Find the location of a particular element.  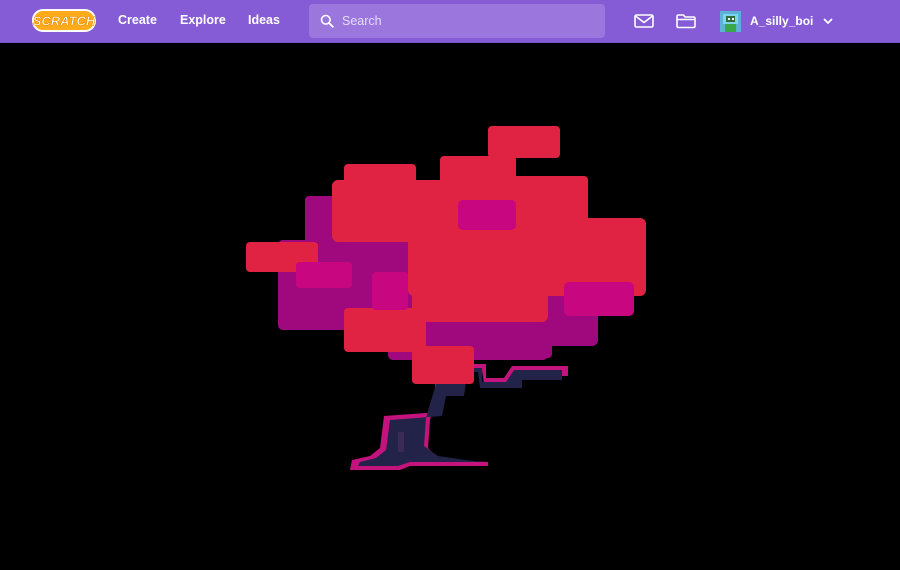

search-icon is located at coordinates (327, 21).